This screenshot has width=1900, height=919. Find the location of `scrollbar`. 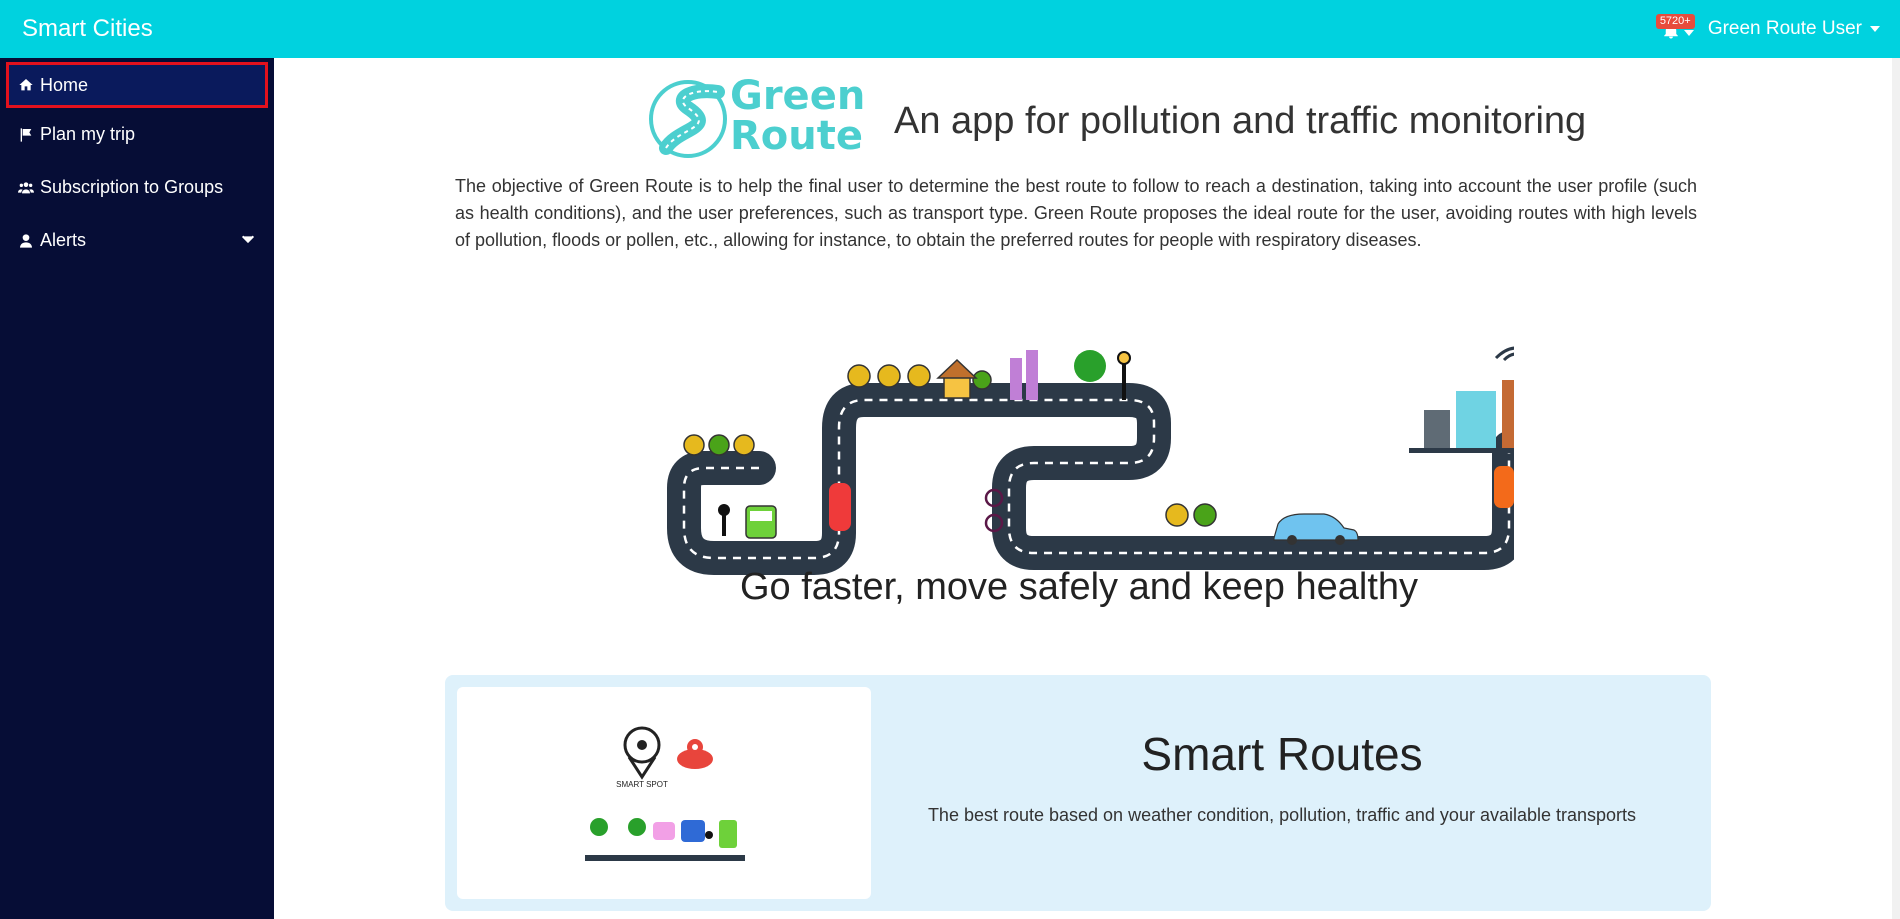

scrollbar is located at coordinates (1896, 488).